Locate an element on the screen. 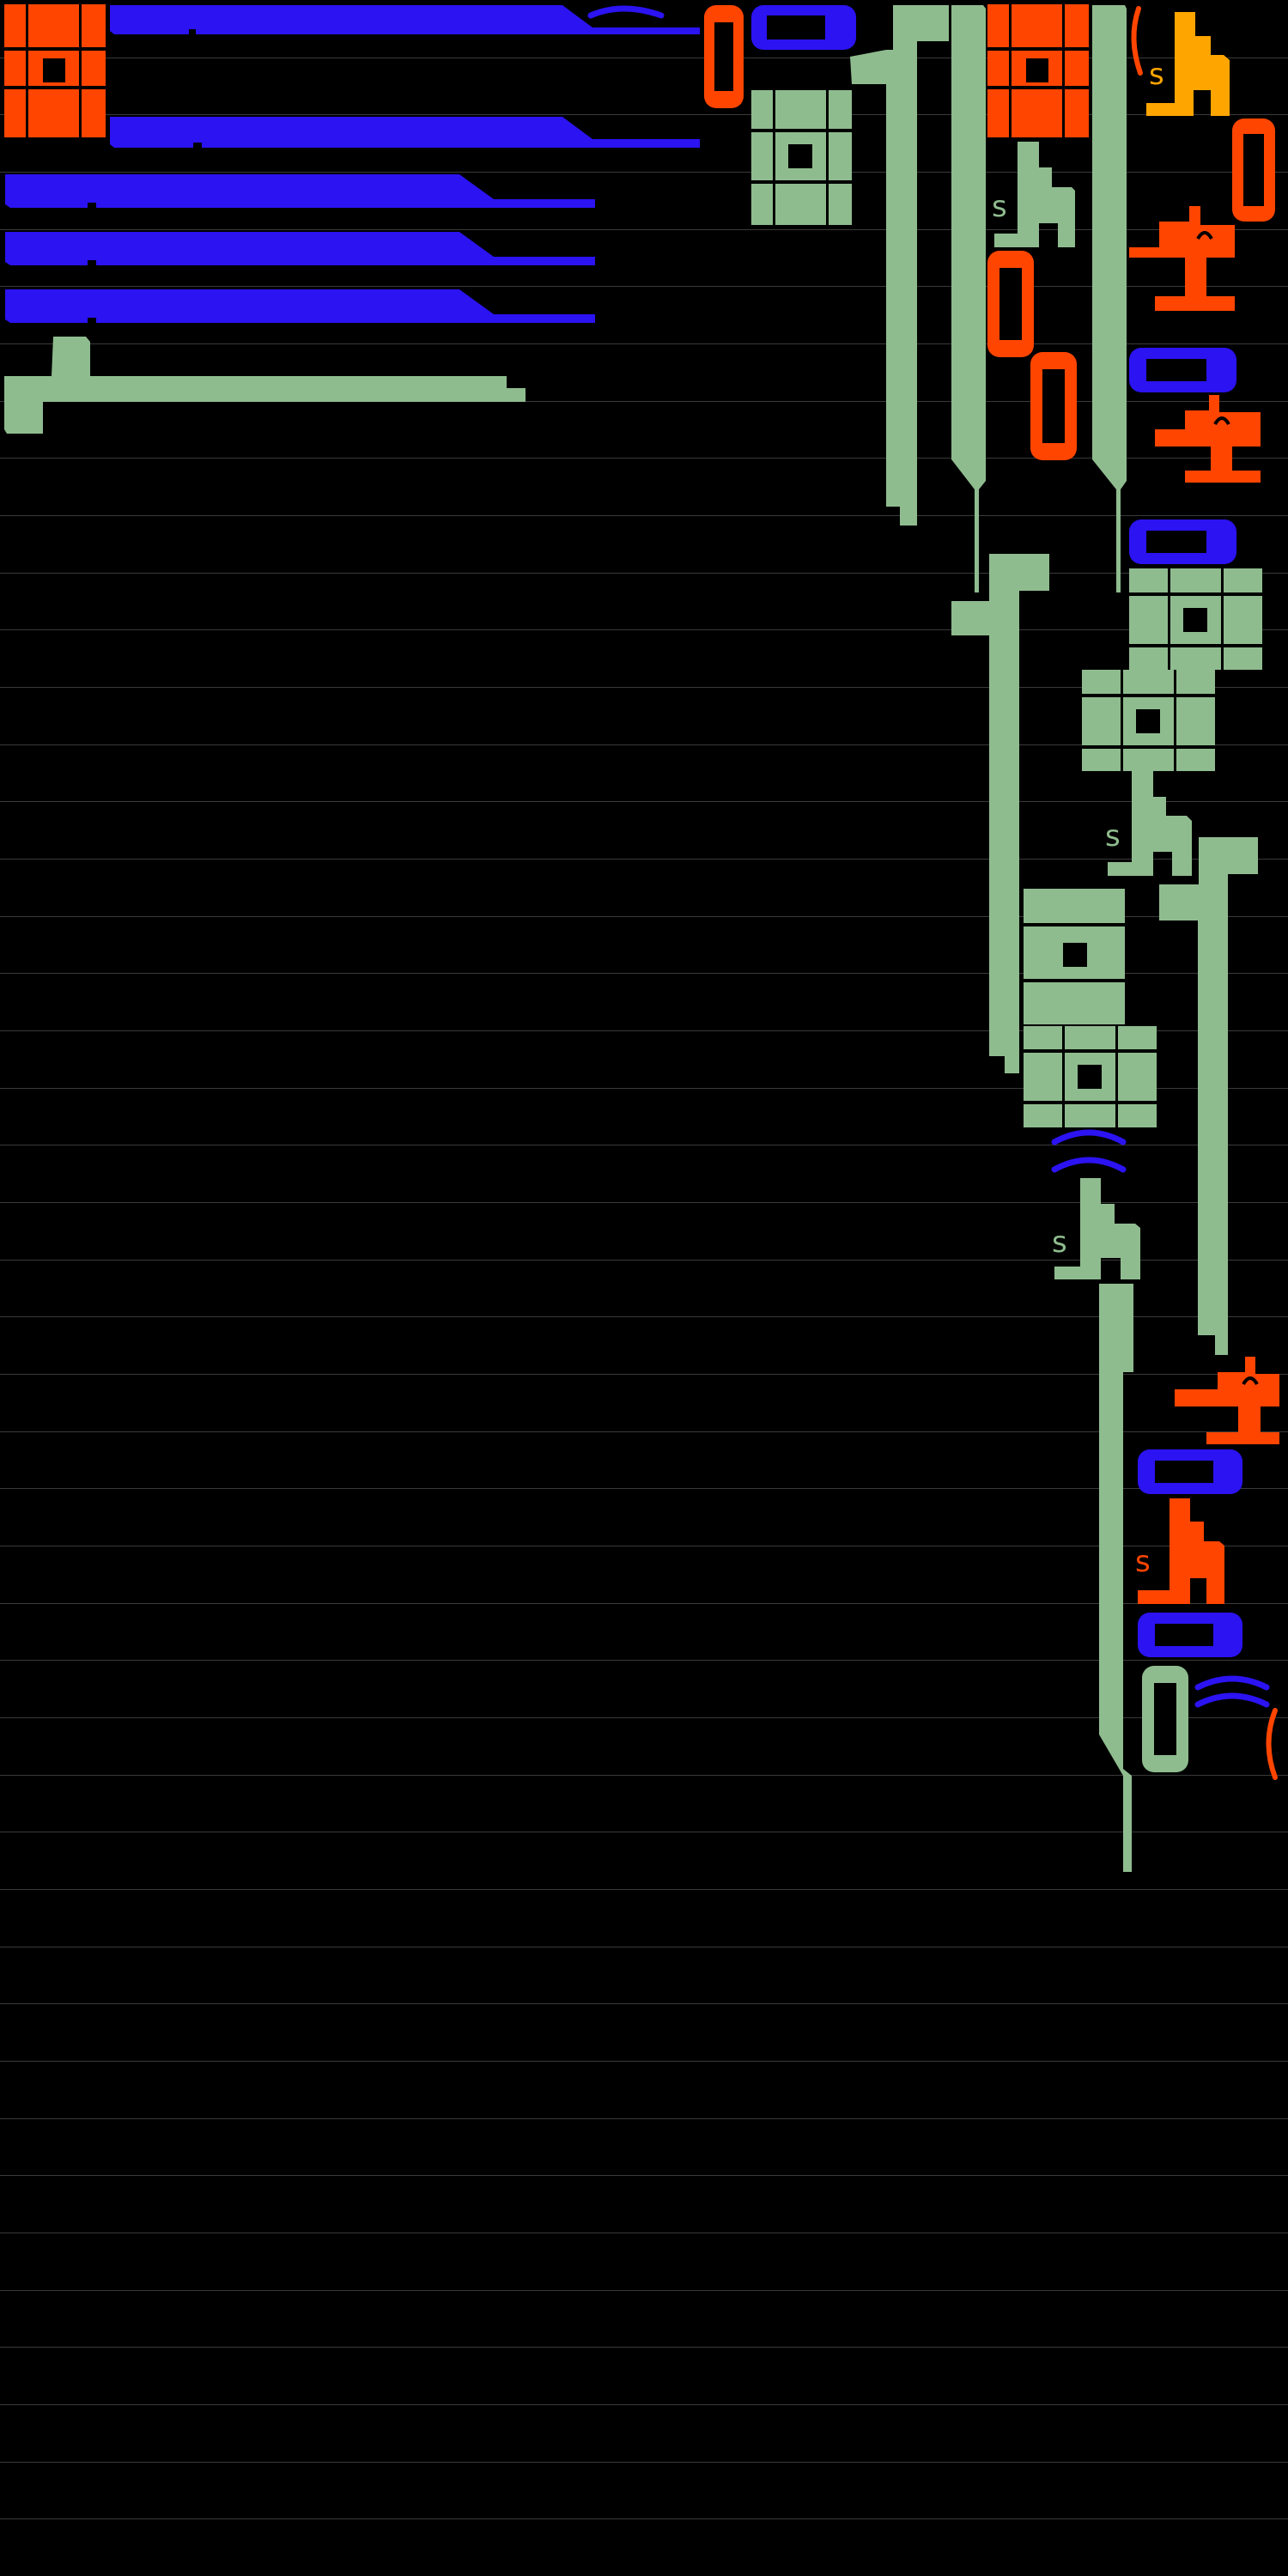 This screenshot has width=1288, height=2576. sage-double-square-block-top is located at coordinates (801, 158).